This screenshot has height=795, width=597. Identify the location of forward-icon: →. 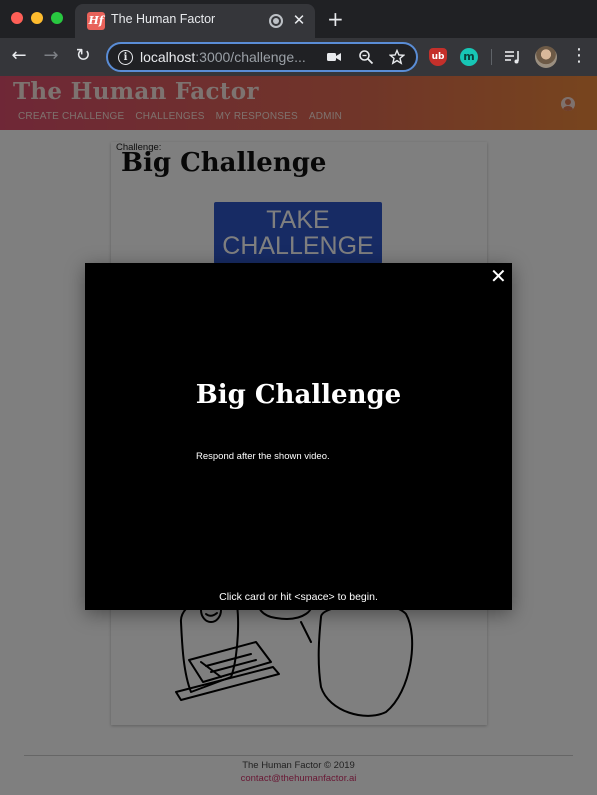
(51, 56).